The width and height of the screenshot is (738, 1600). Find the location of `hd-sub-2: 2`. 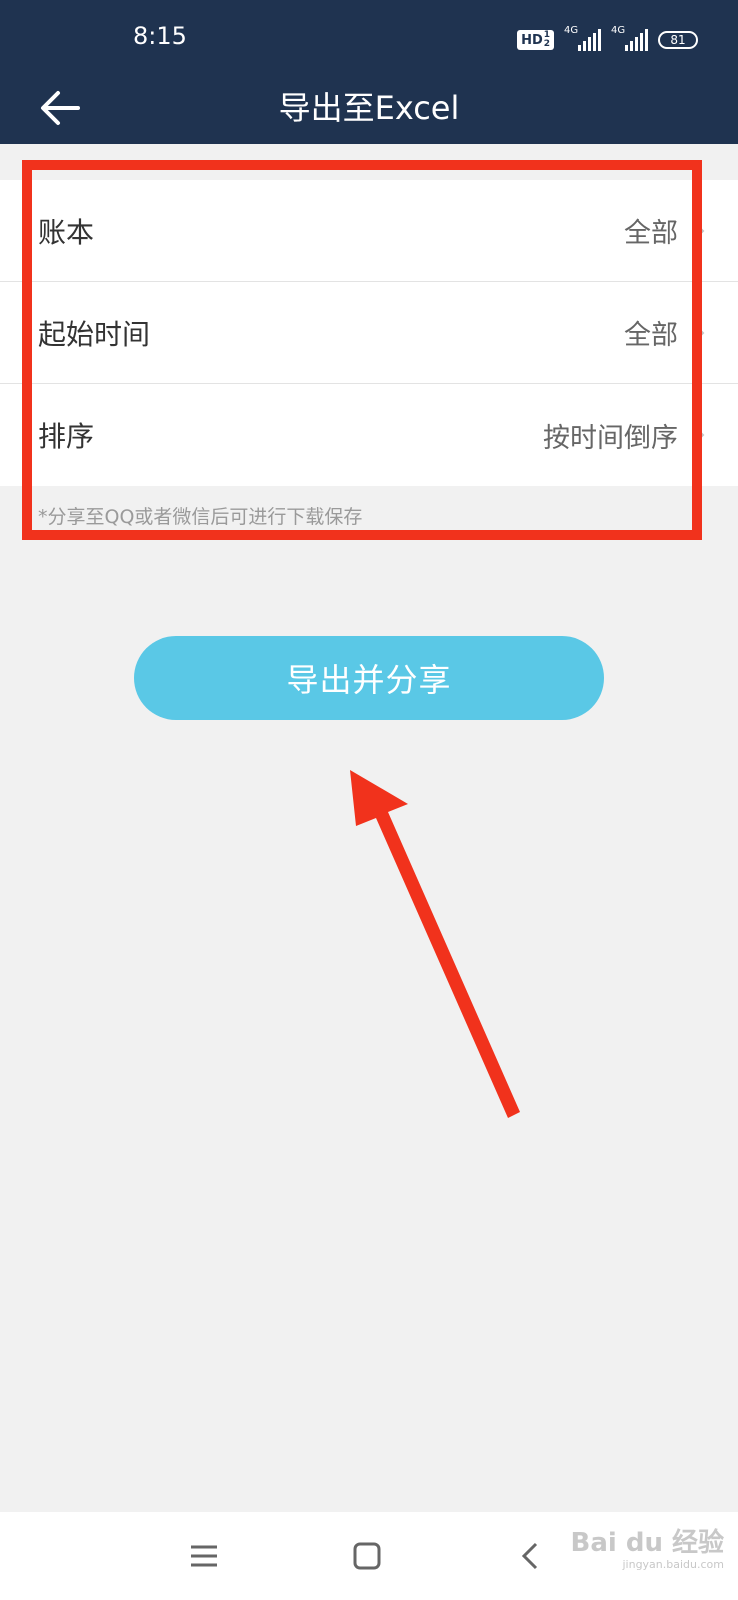

hd-sub-2: 2 is located at coordinates (546, 44).